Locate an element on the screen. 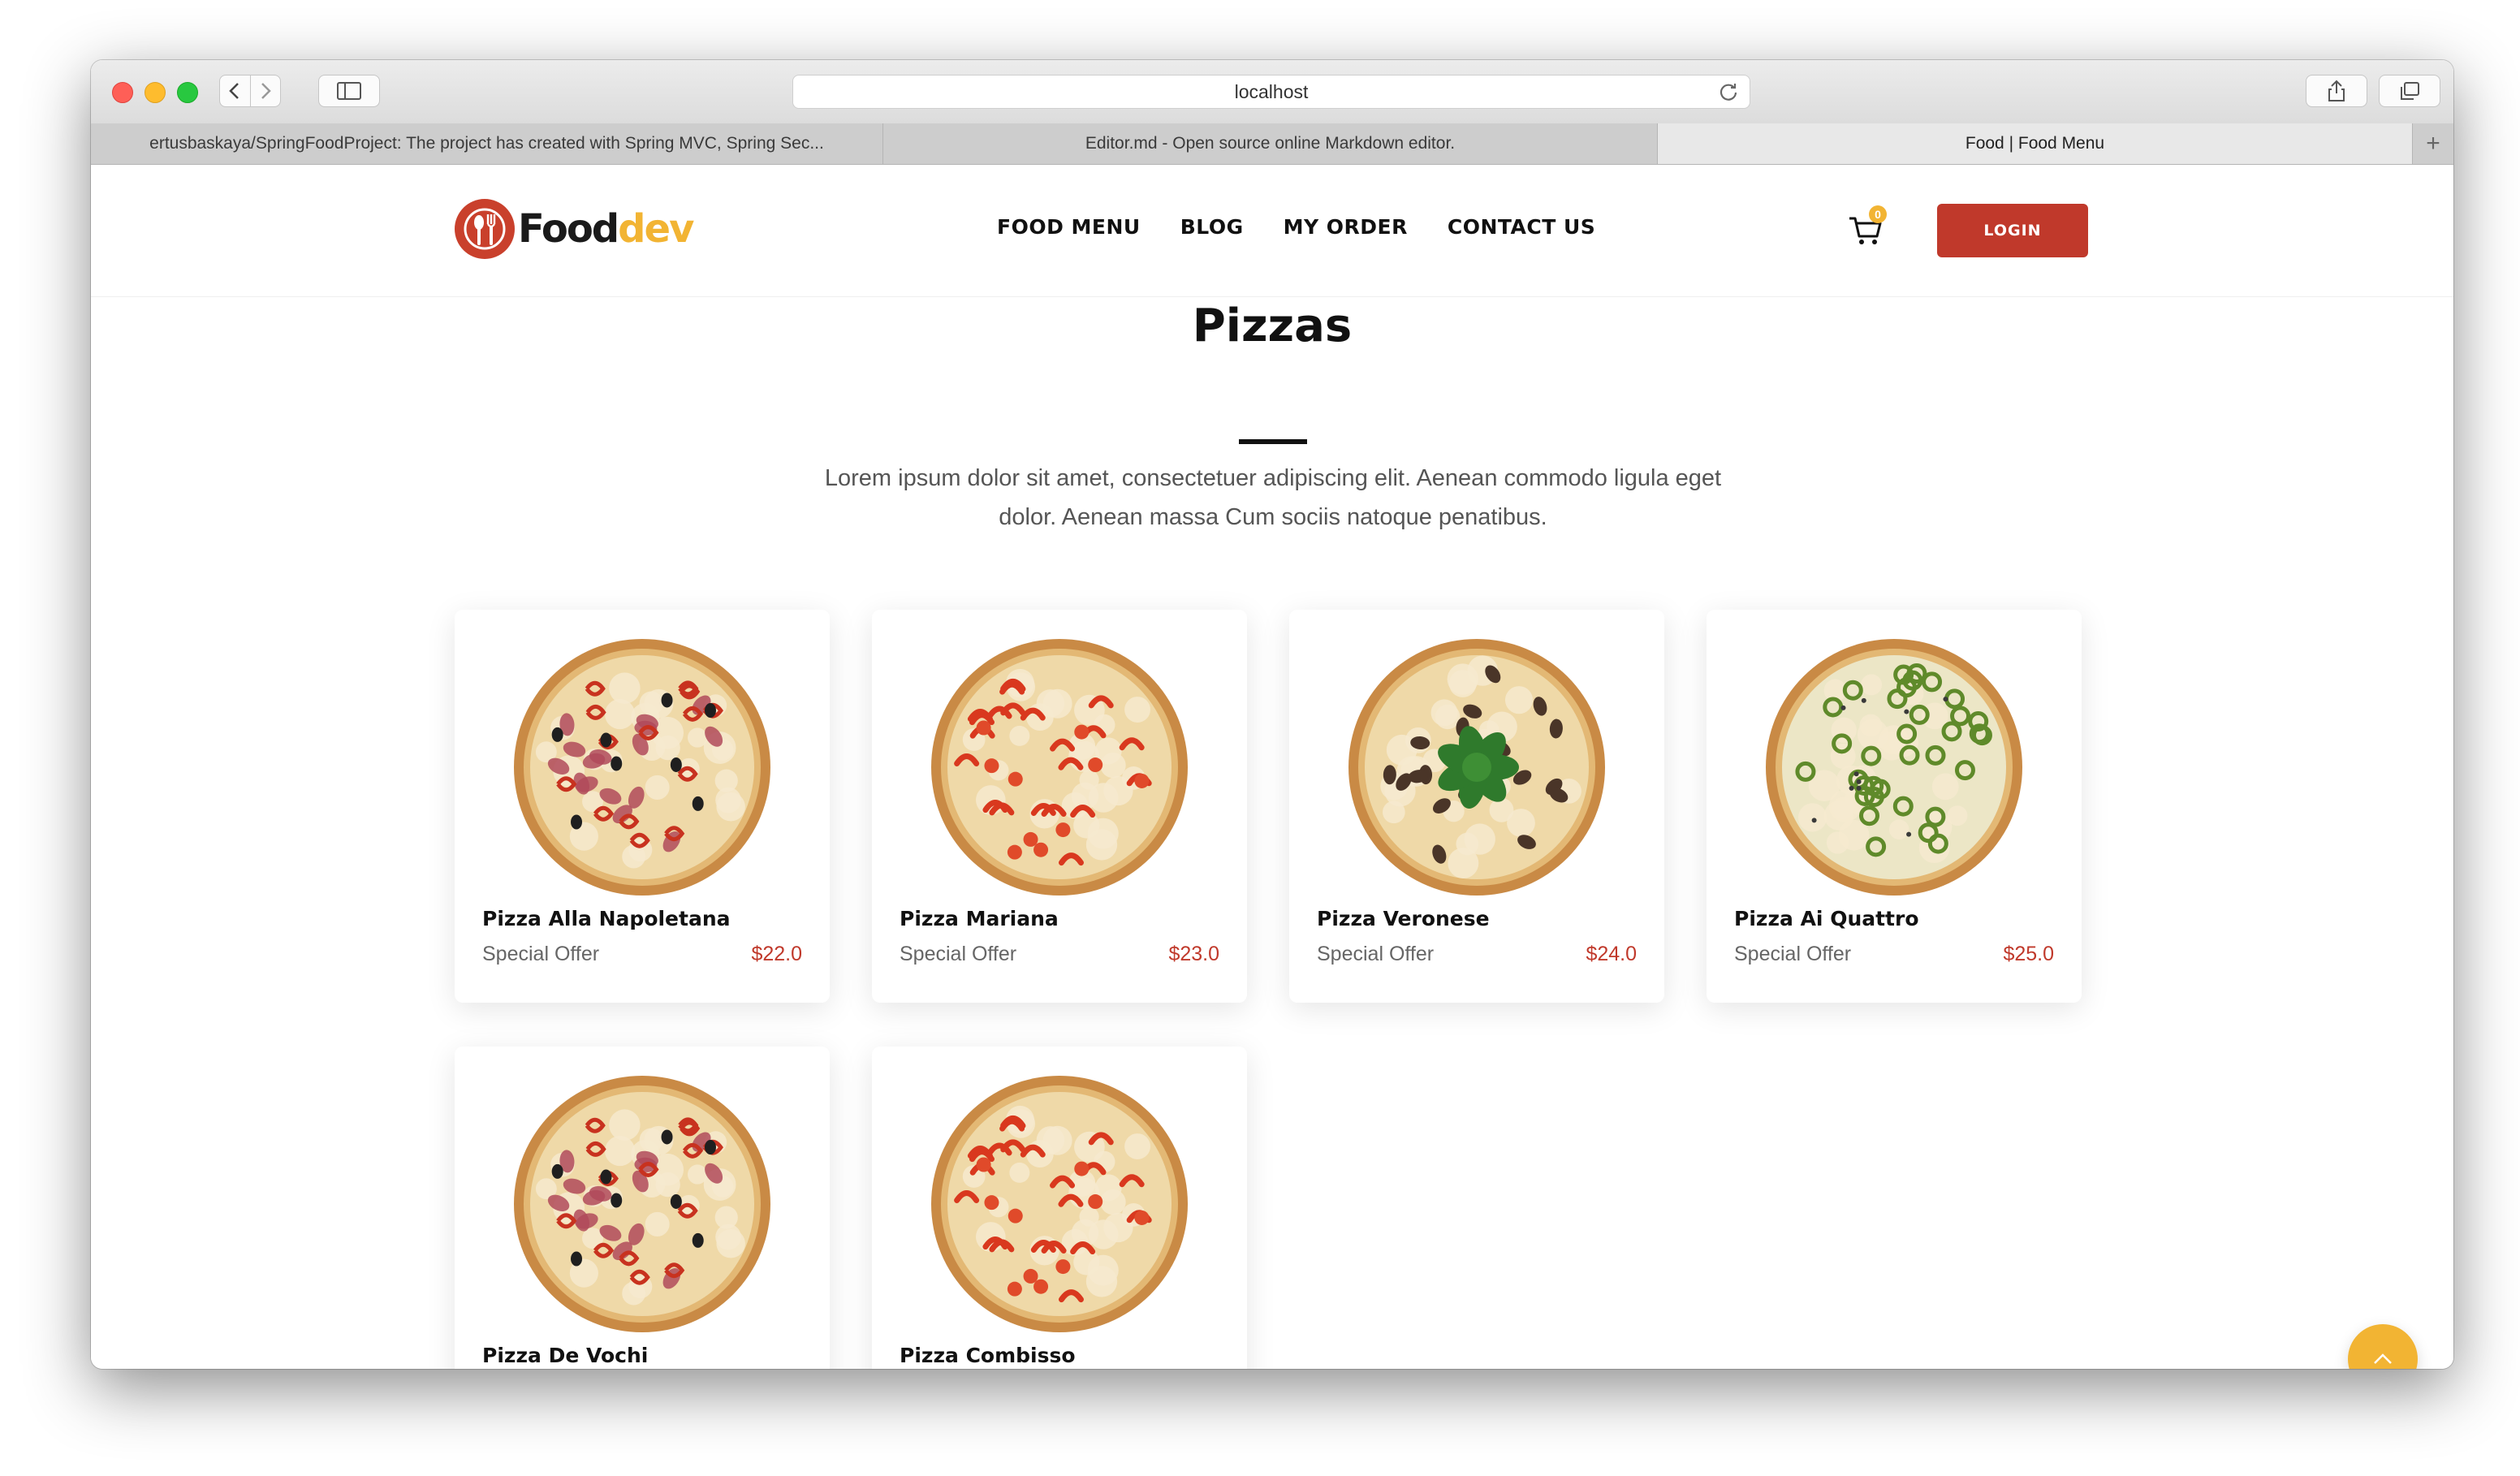 The width and height of the screenshot is (2520, 1476). cart-button: 0 is located at coordinates (1866, 228).